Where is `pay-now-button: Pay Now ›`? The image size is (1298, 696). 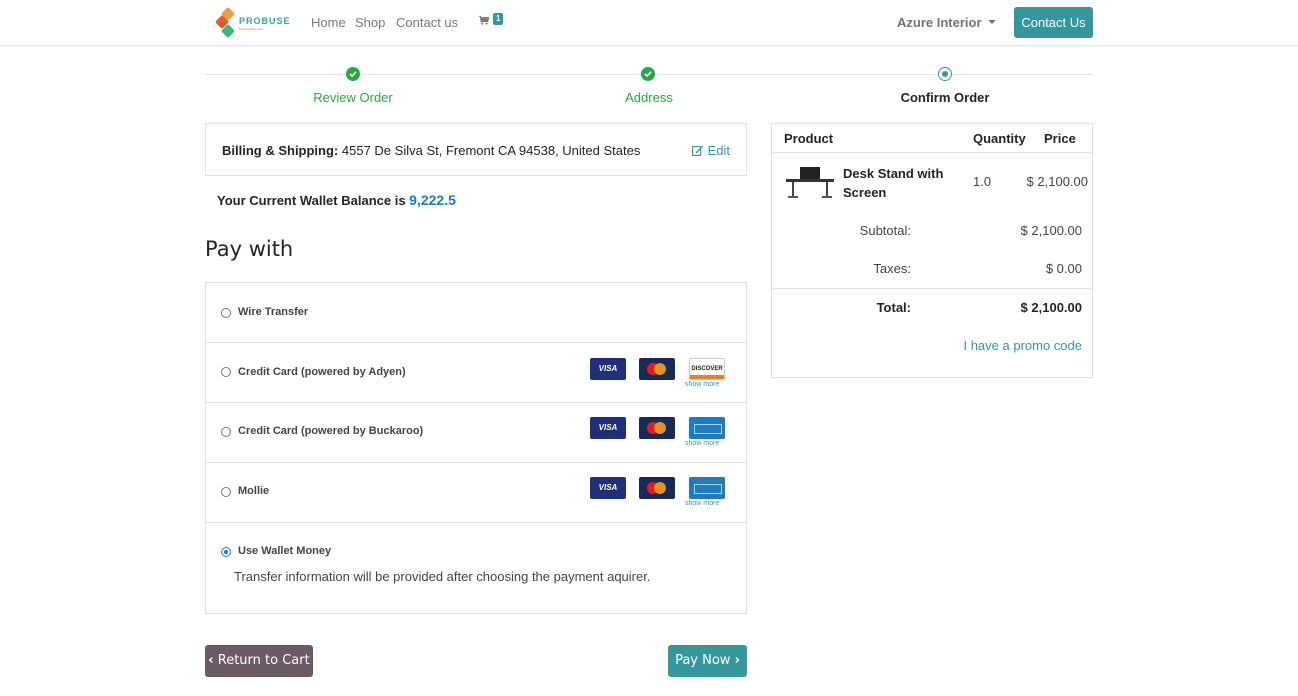
pay-now-button: Pay Now › is located at coordinates (707, 661).